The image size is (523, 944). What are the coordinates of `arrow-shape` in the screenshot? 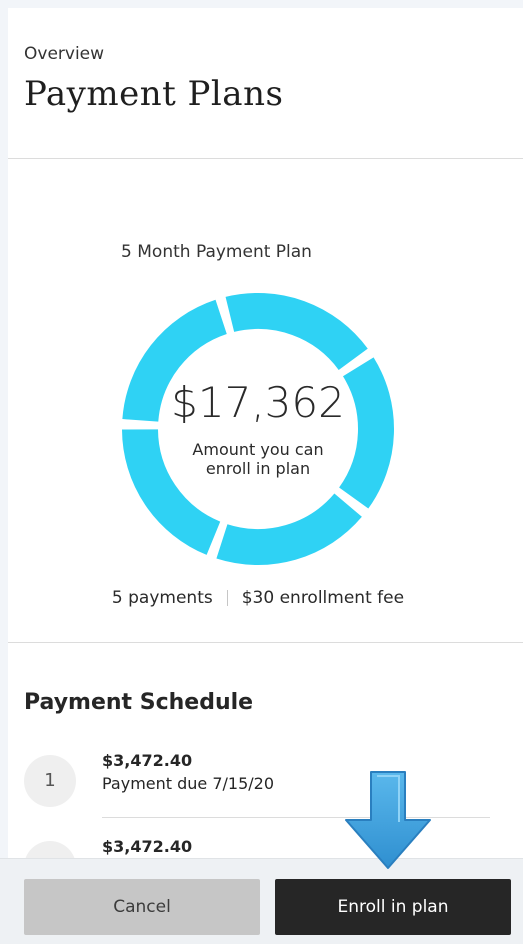 It's located at (388, 820).